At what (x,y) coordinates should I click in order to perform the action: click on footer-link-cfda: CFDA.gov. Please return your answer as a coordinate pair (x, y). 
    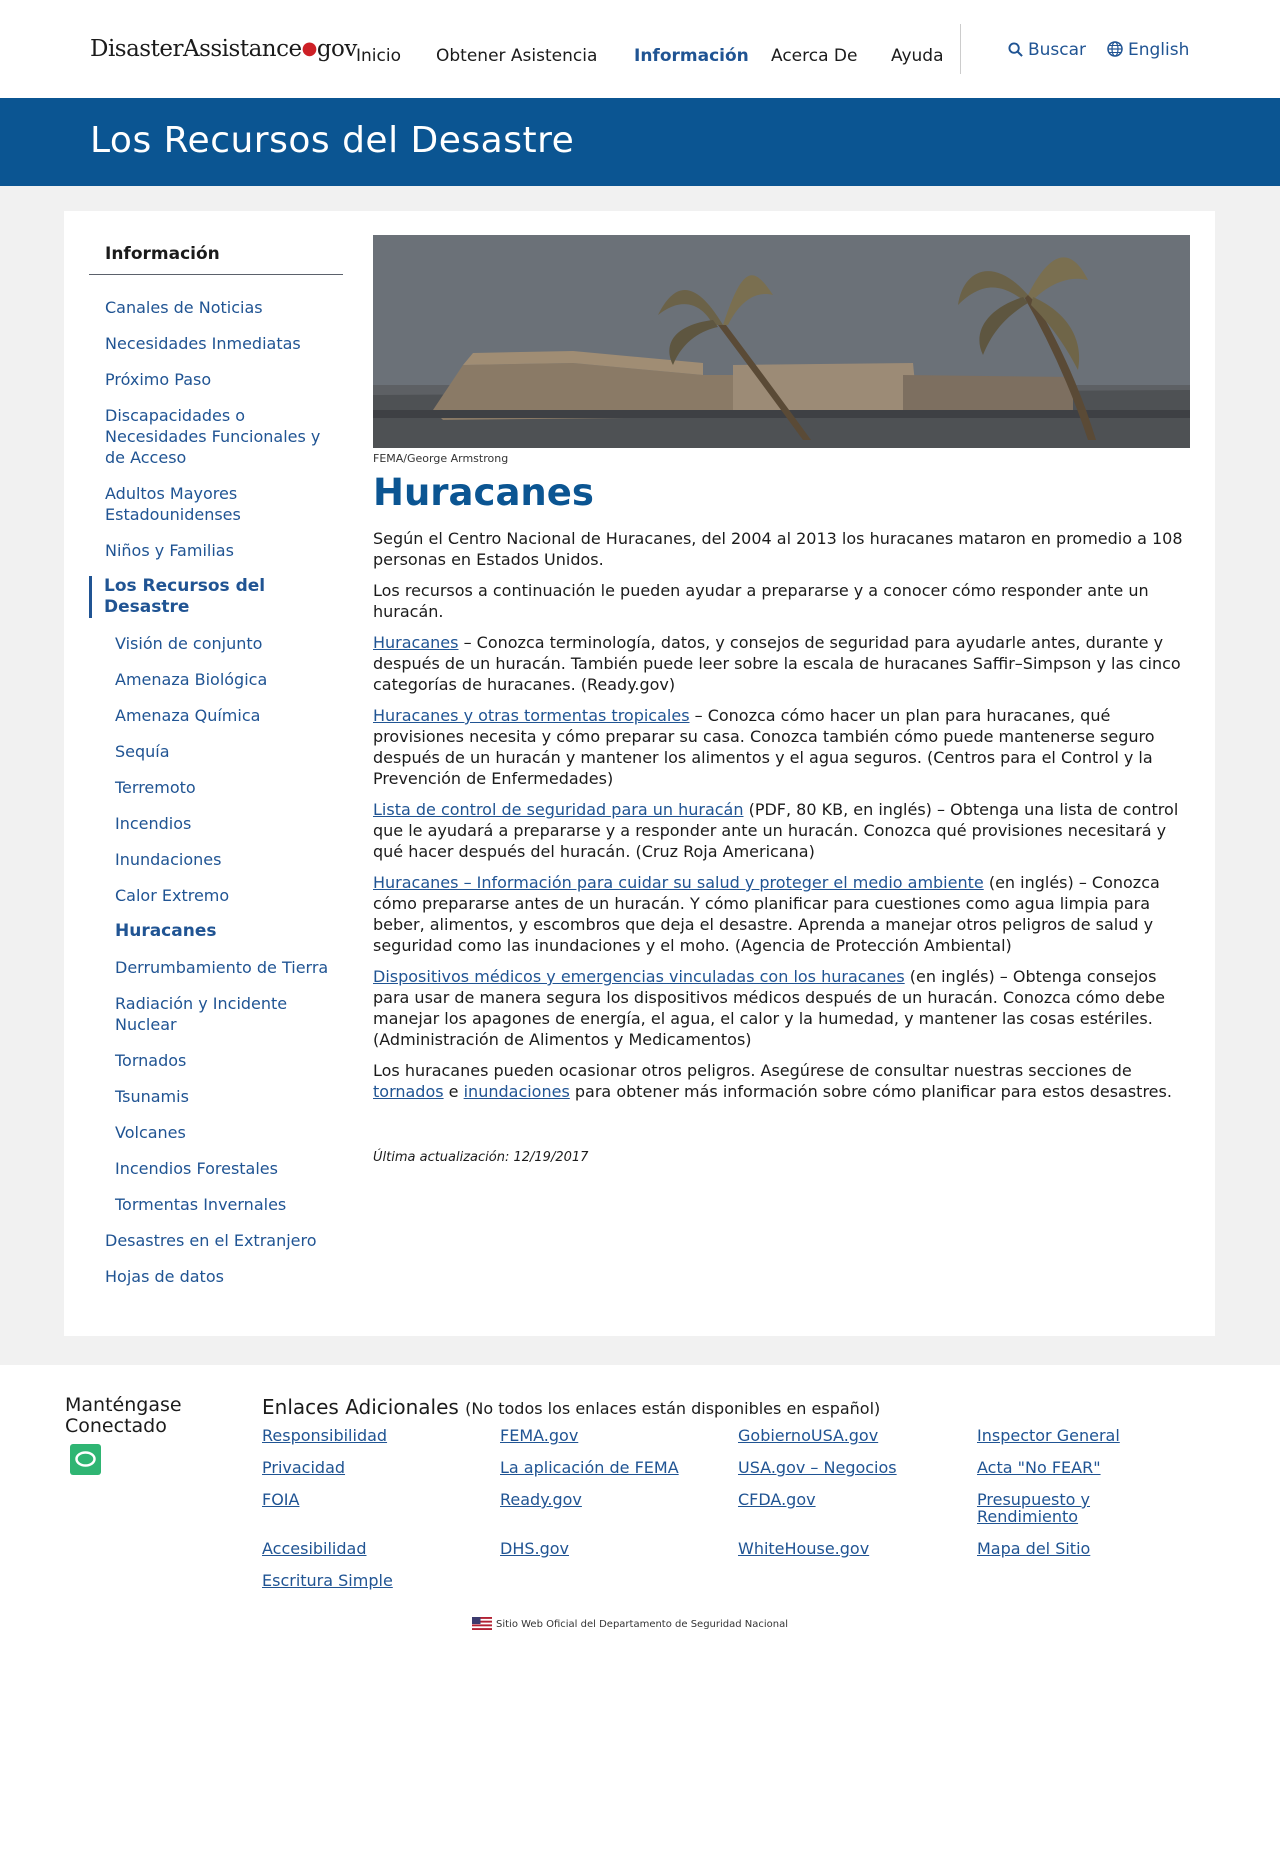
    Looking at the image, I should click on (838, 1499).